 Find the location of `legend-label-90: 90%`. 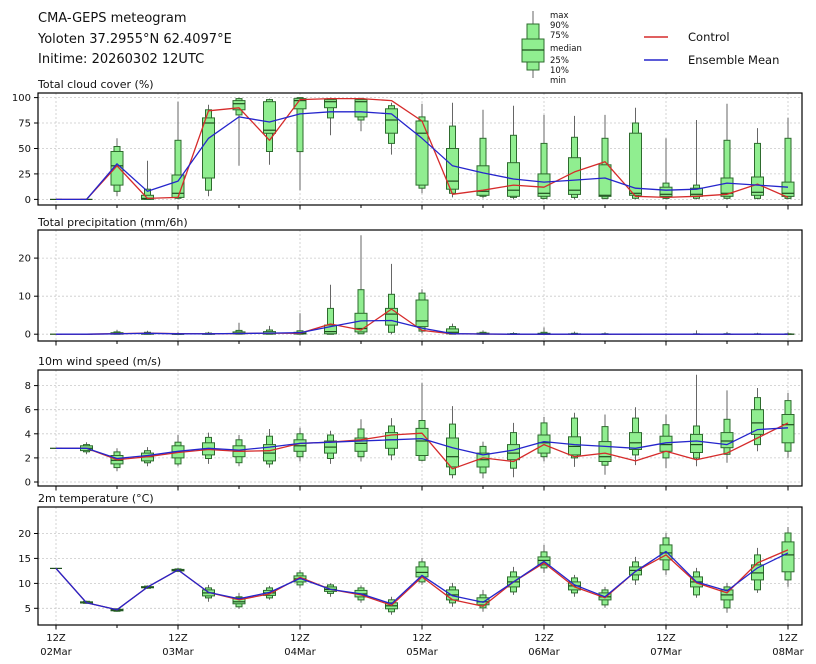

legend-label-90: 90% is located at coordinates (559, 26).